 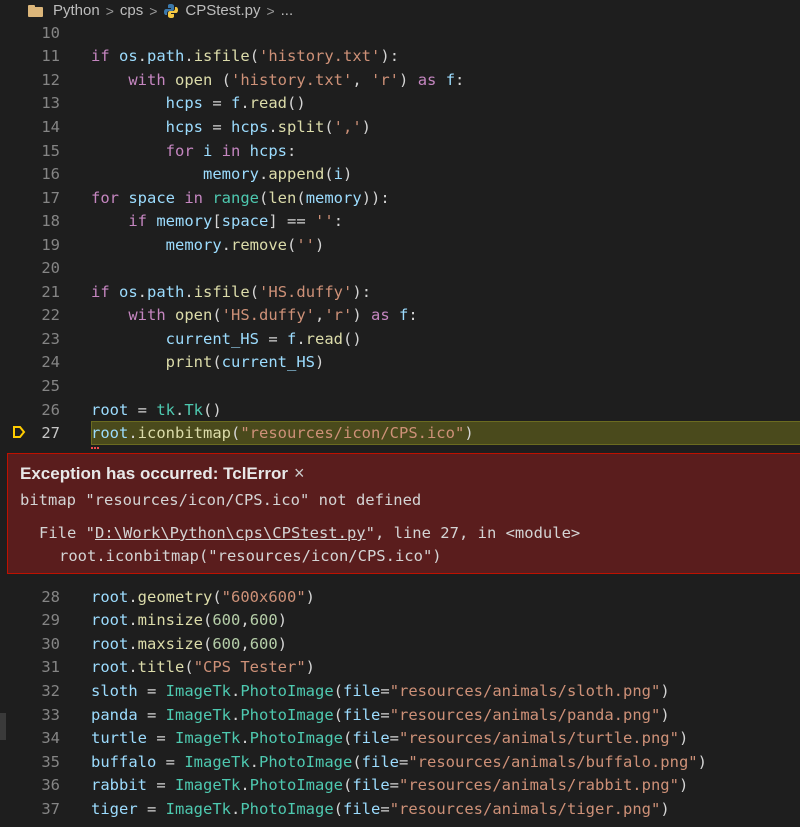 What do you see at coordinates (400, 668) in the screenshot?
I see `code-line: 31 root.title("CPS Tester")` at bounding box center [400, 668].